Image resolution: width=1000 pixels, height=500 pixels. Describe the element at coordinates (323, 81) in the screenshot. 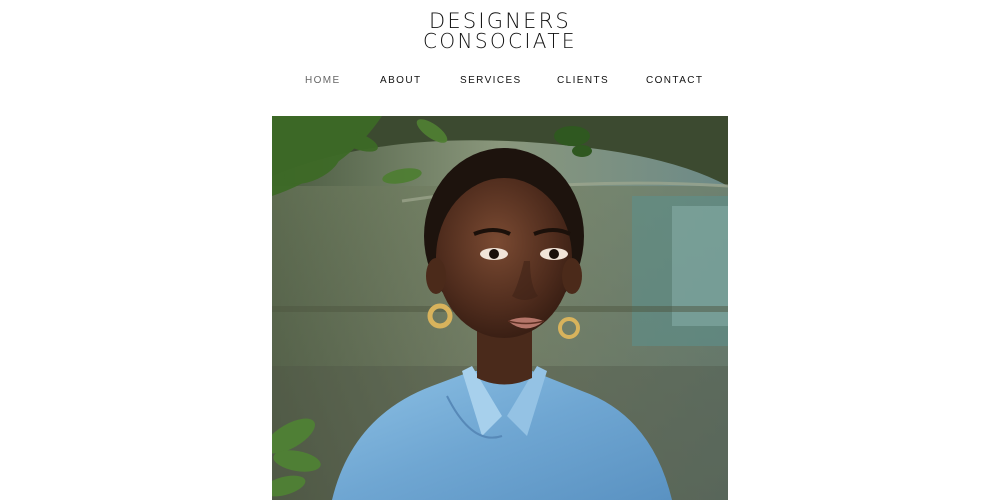

I see `nav-item-home: HOME` at that location.